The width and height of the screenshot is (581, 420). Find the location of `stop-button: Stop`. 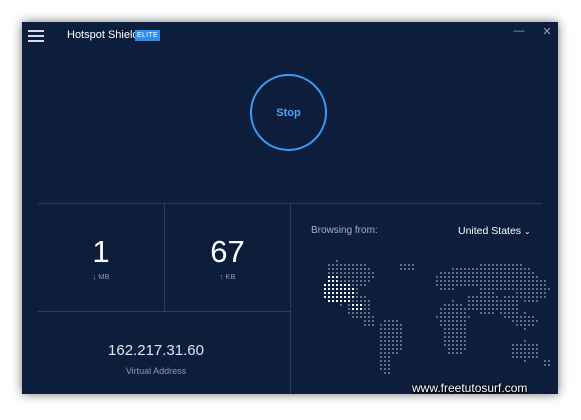

stop-button: Stop is located at coordinates (288, 112).